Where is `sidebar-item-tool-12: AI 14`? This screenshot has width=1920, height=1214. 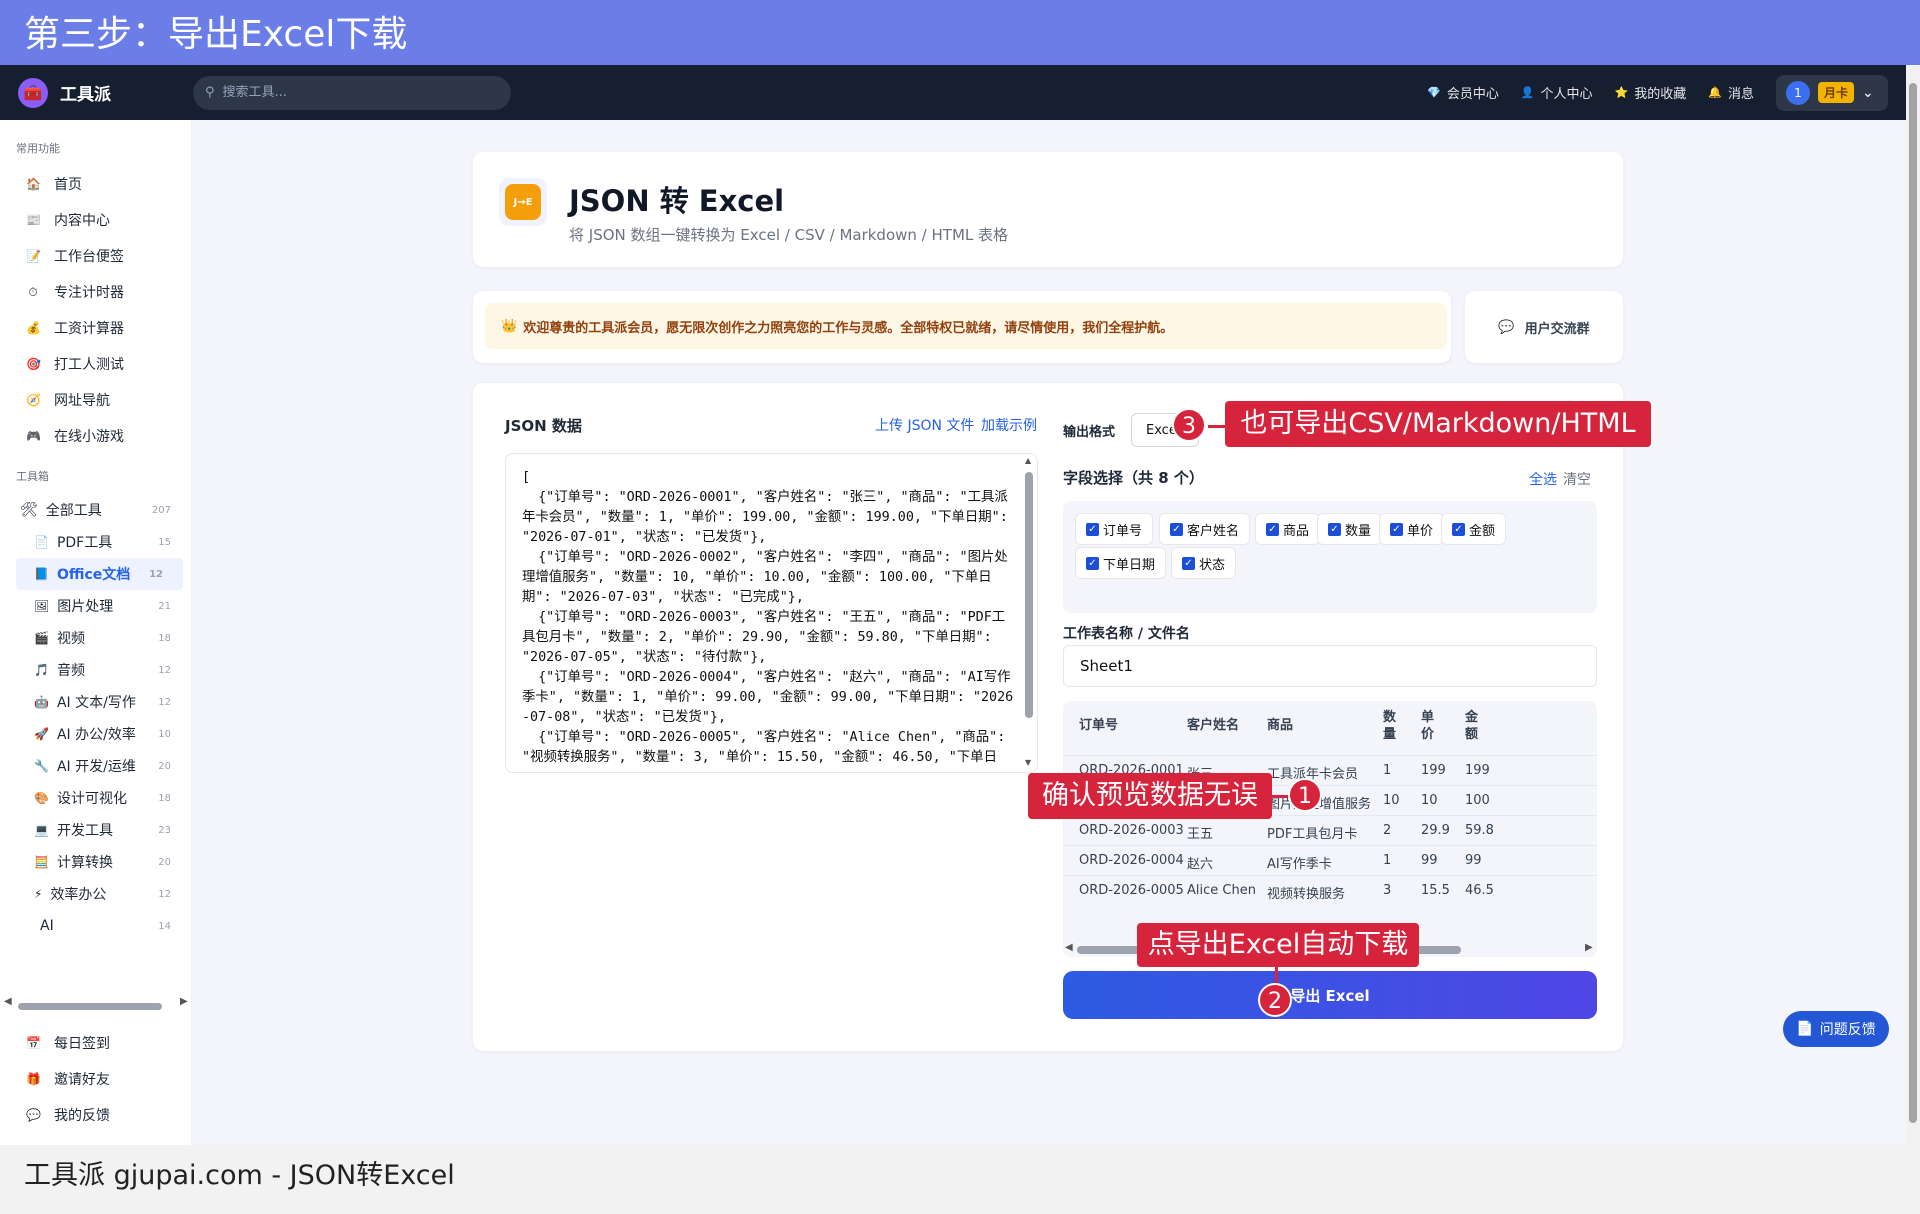
sidebar-item-tool-12: AI 14 is located at coordinates (95, 926).